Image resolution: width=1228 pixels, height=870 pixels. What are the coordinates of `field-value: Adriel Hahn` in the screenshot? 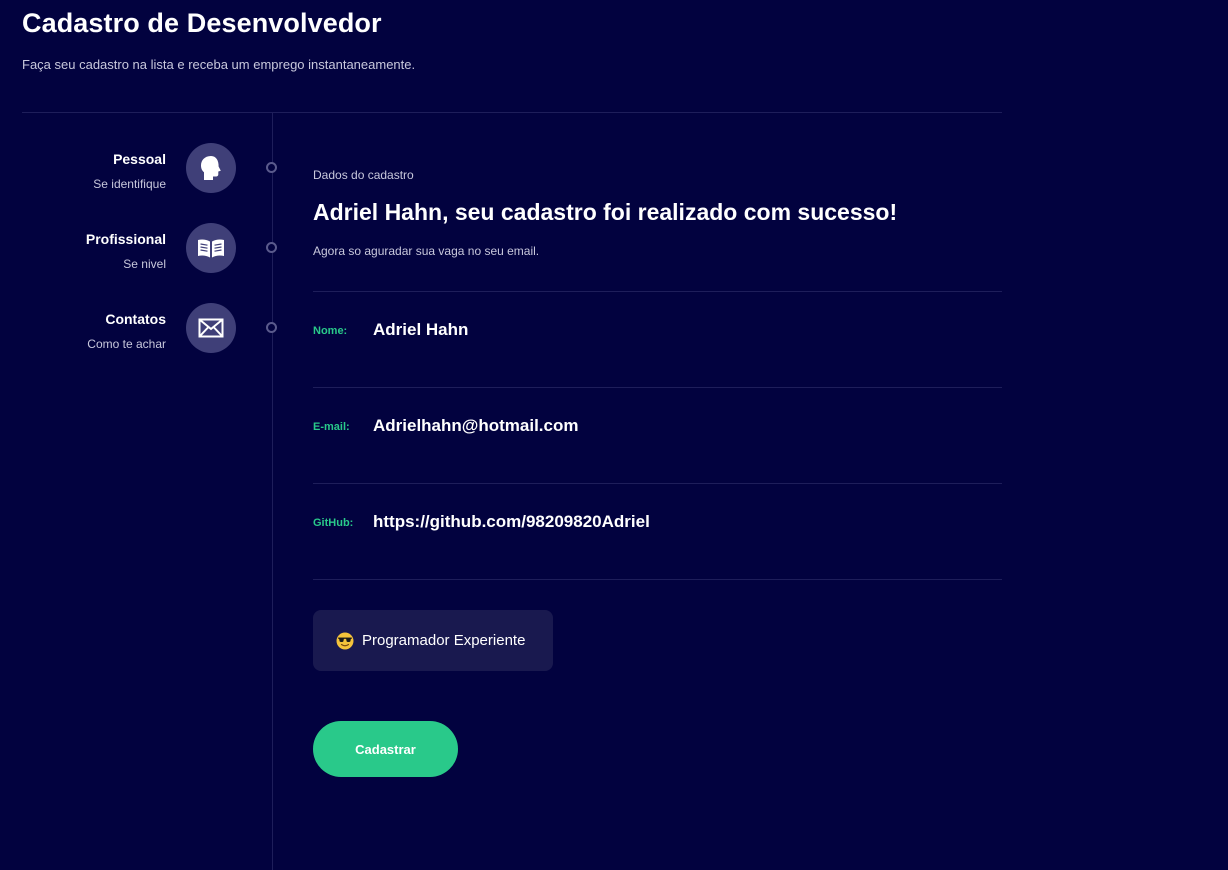 It's located at (421, 329).